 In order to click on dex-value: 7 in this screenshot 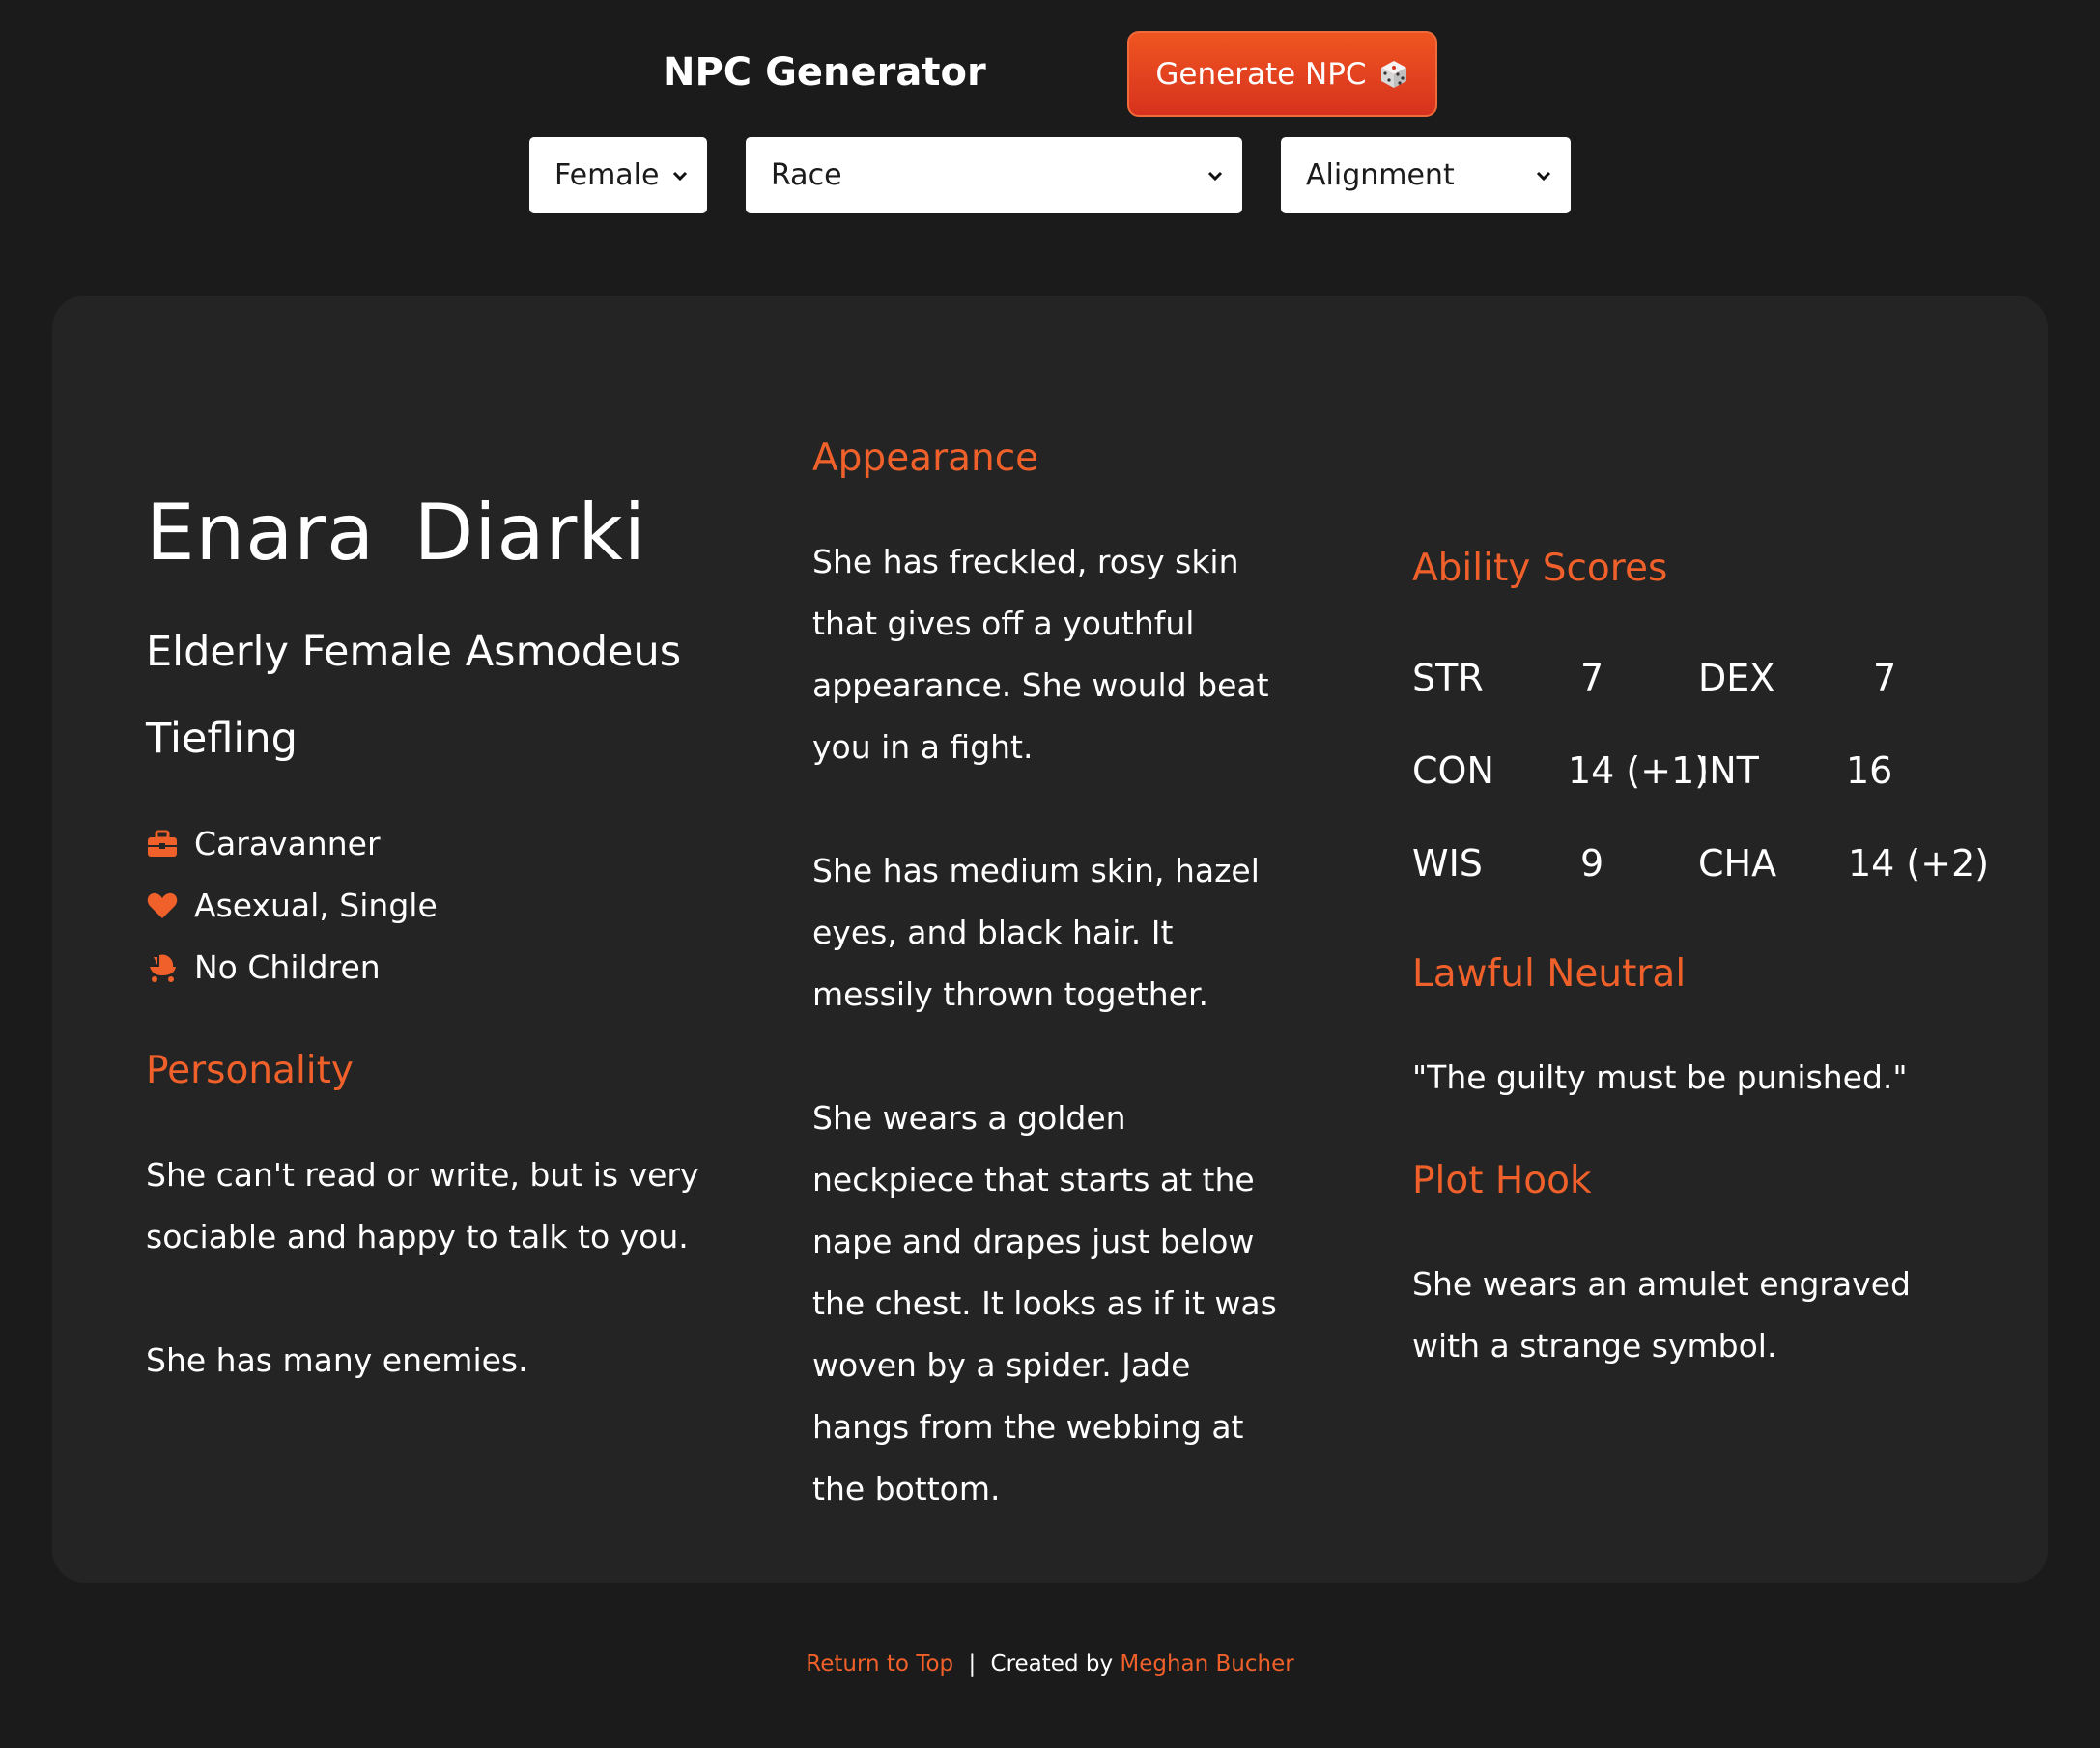, I will do `click(1885, 678)`.